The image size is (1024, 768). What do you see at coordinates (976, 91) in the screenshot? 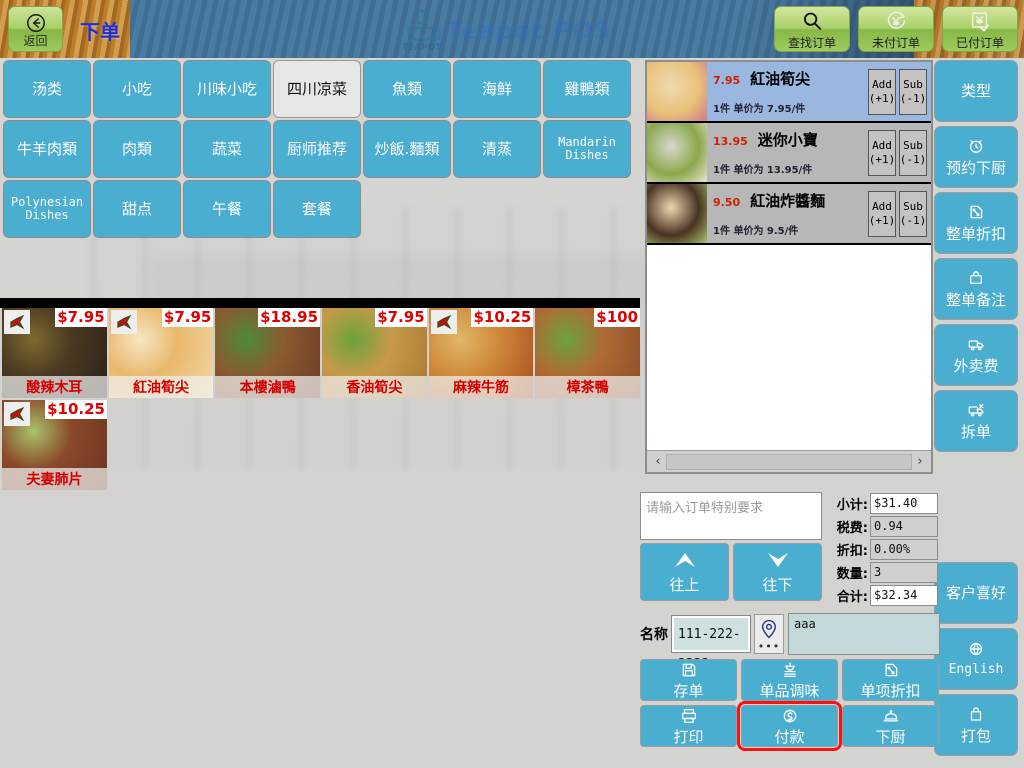
I see `sidebar-button-0: 类型` at bounding box center [976, 91].